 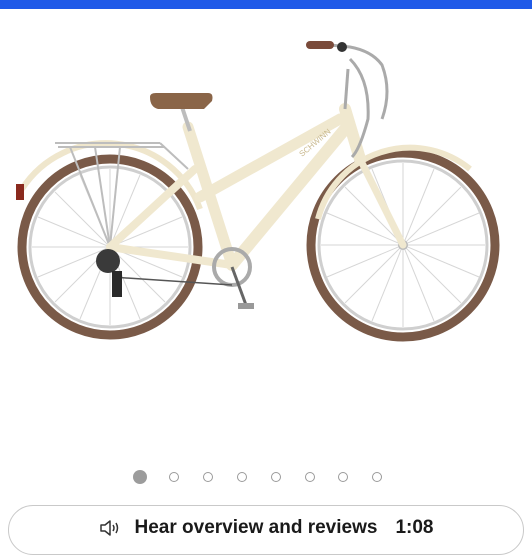 I want to click on carousel-indicator, so click(x=266, y=478).